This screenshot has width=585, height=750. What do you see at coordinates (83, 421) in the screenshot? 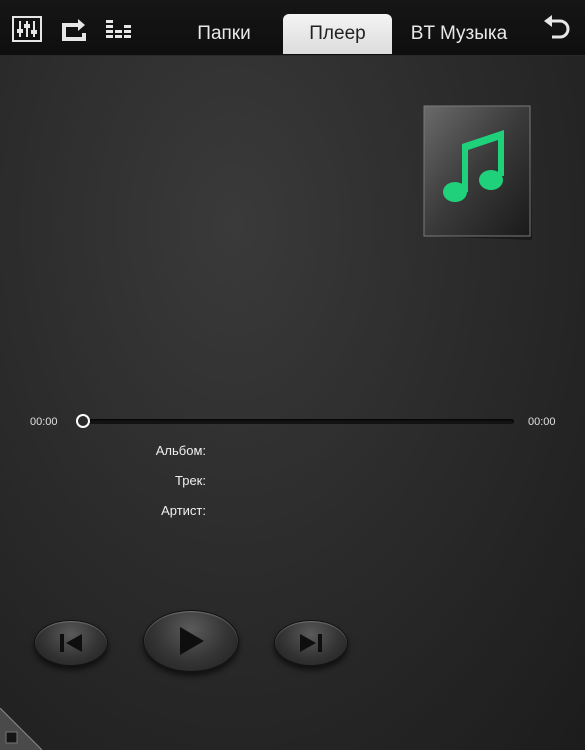
I see `seek-handle` at bounding box center [83, 421].